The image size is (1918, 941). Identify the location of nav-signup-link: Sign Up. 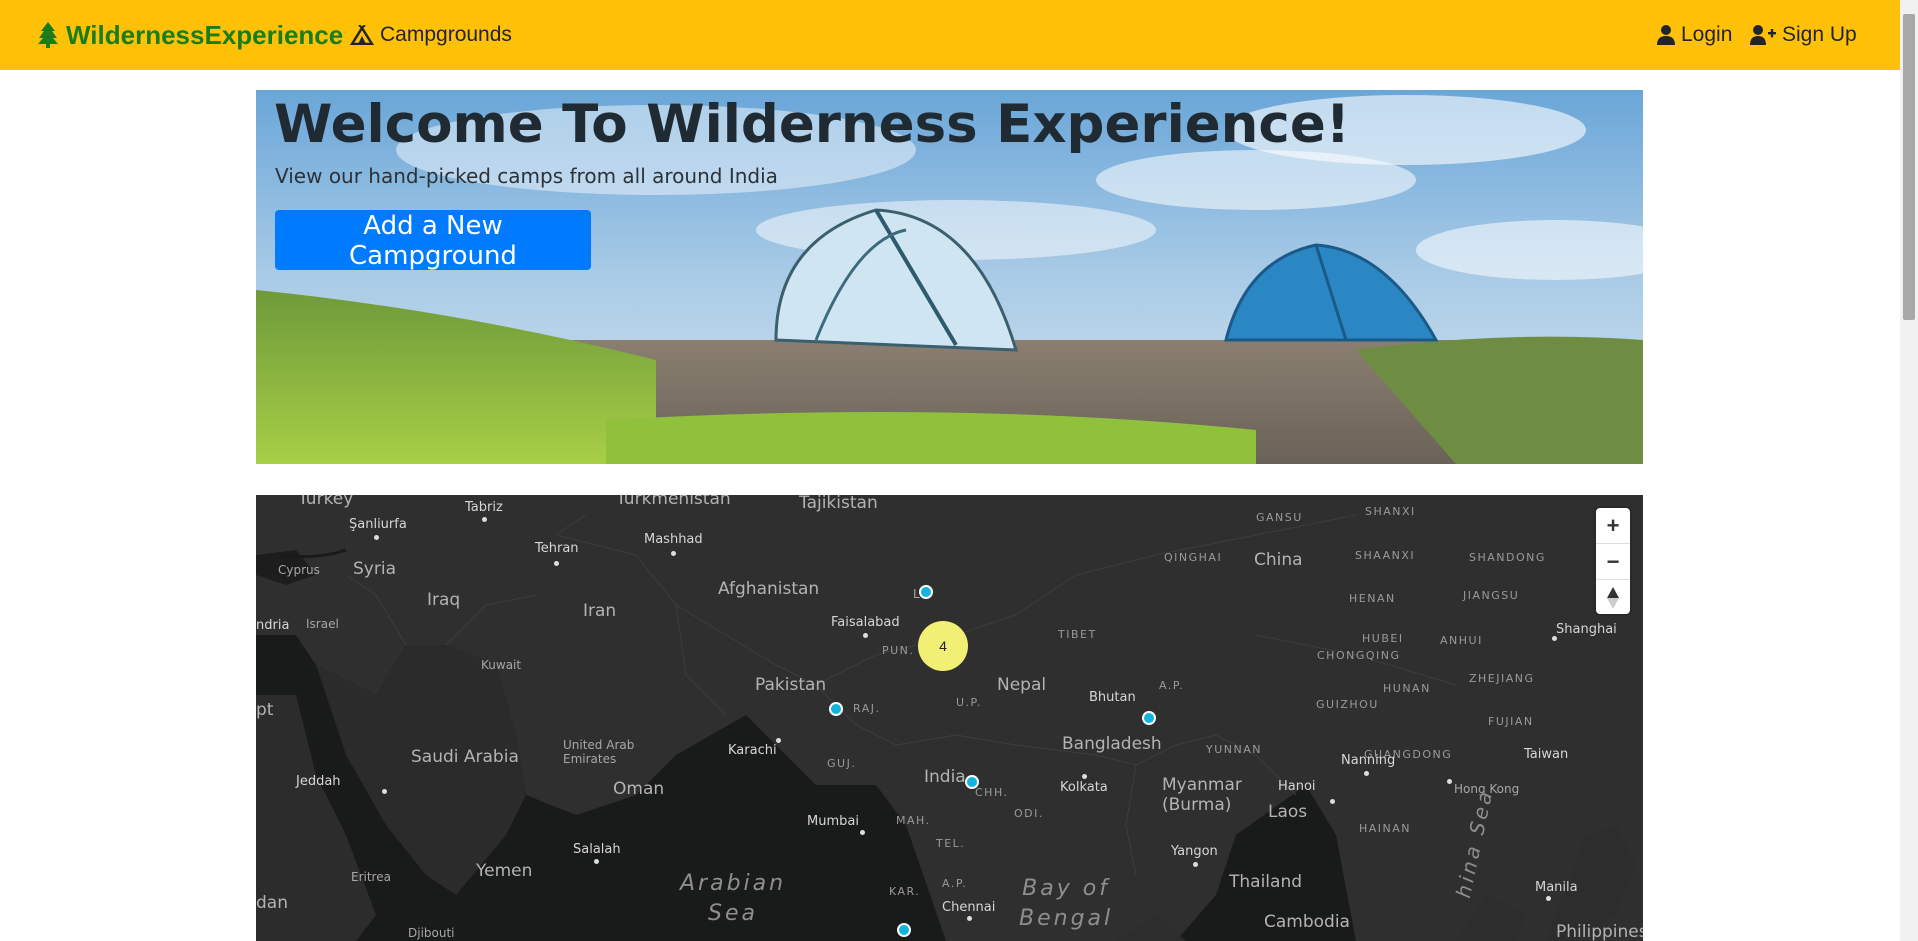
(1803, 35).